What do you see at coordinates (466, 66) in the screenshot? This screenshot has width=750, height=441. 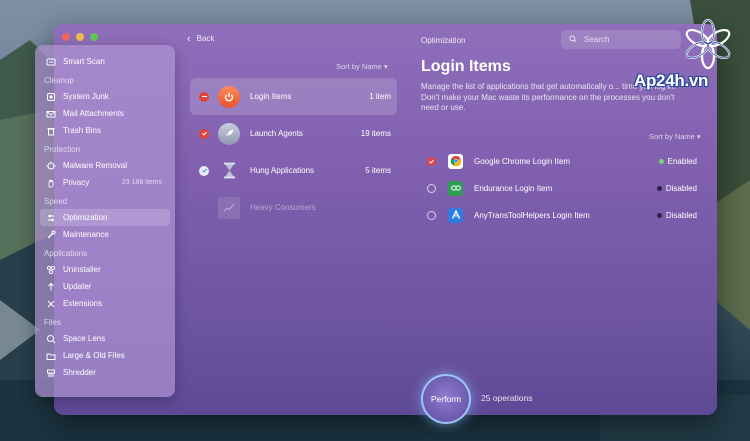 I see `page-title: Login Items` at bounding box center [466, 66].